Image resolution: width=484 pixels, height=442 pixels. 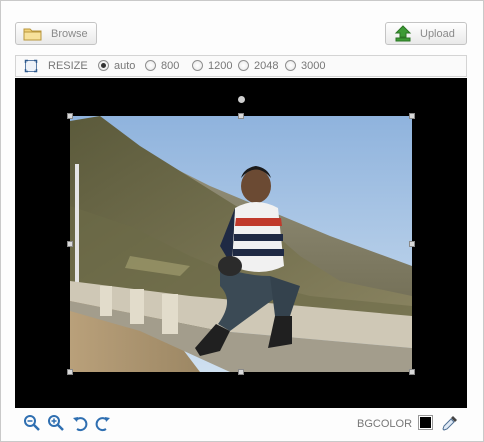 I want to click on resize-toolbar: RESIZE auto 800 1200 2048 3000, so click(x=241, y=66).